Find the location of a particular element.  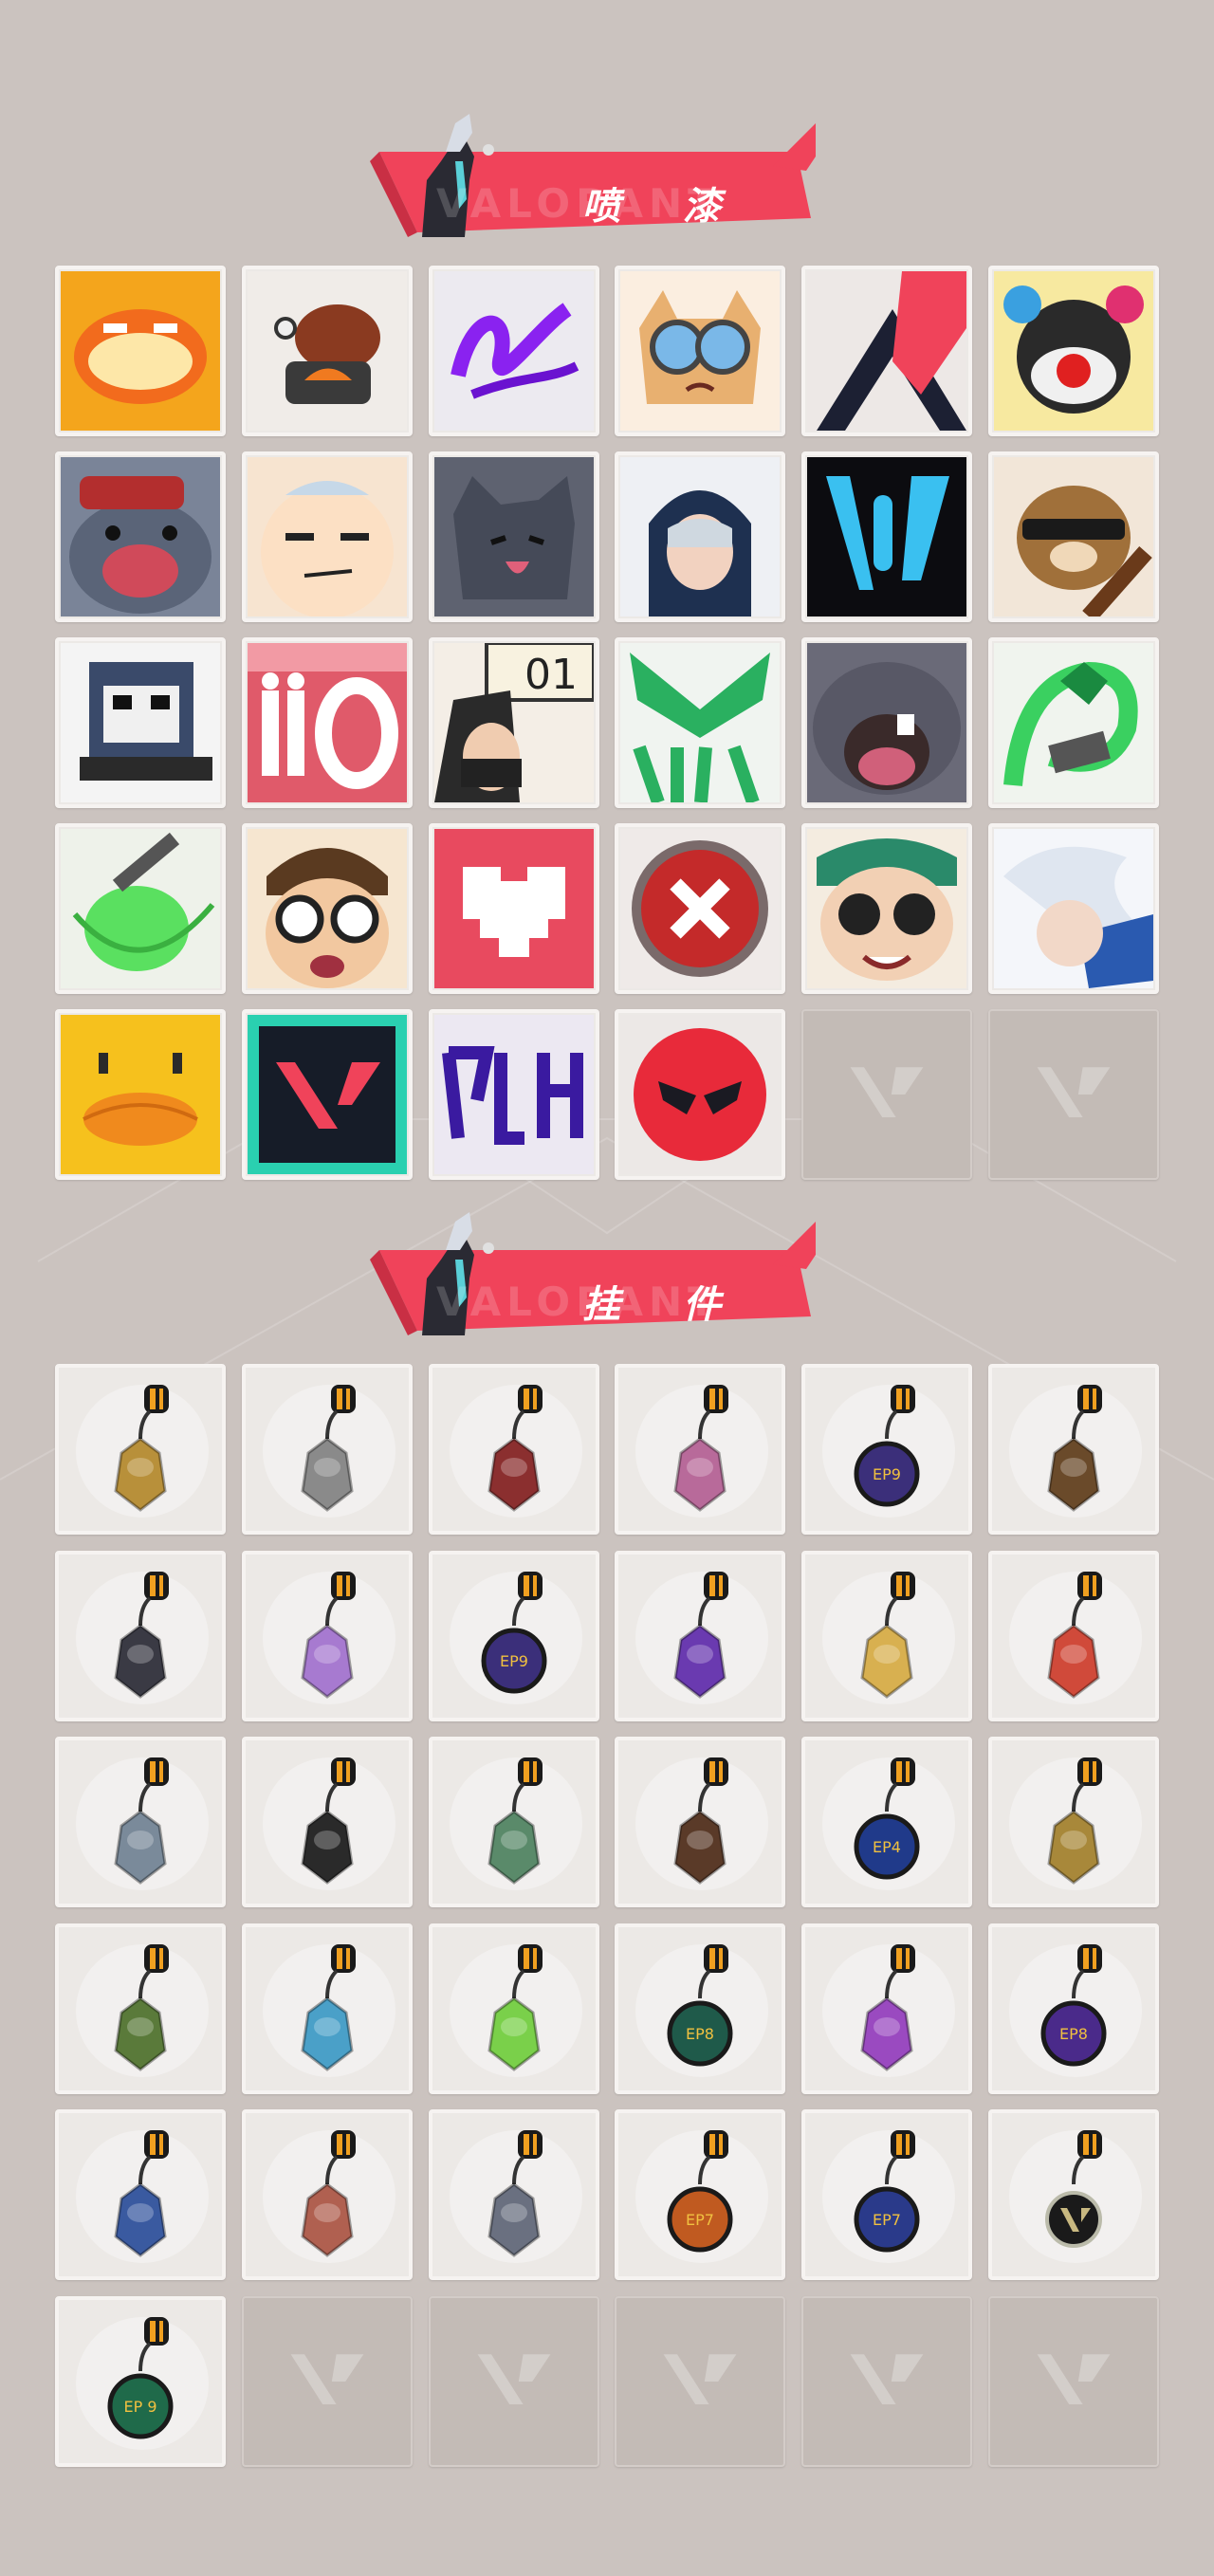

ep9-medal-buddy: EP9 is located at coordinates (886, 1449).